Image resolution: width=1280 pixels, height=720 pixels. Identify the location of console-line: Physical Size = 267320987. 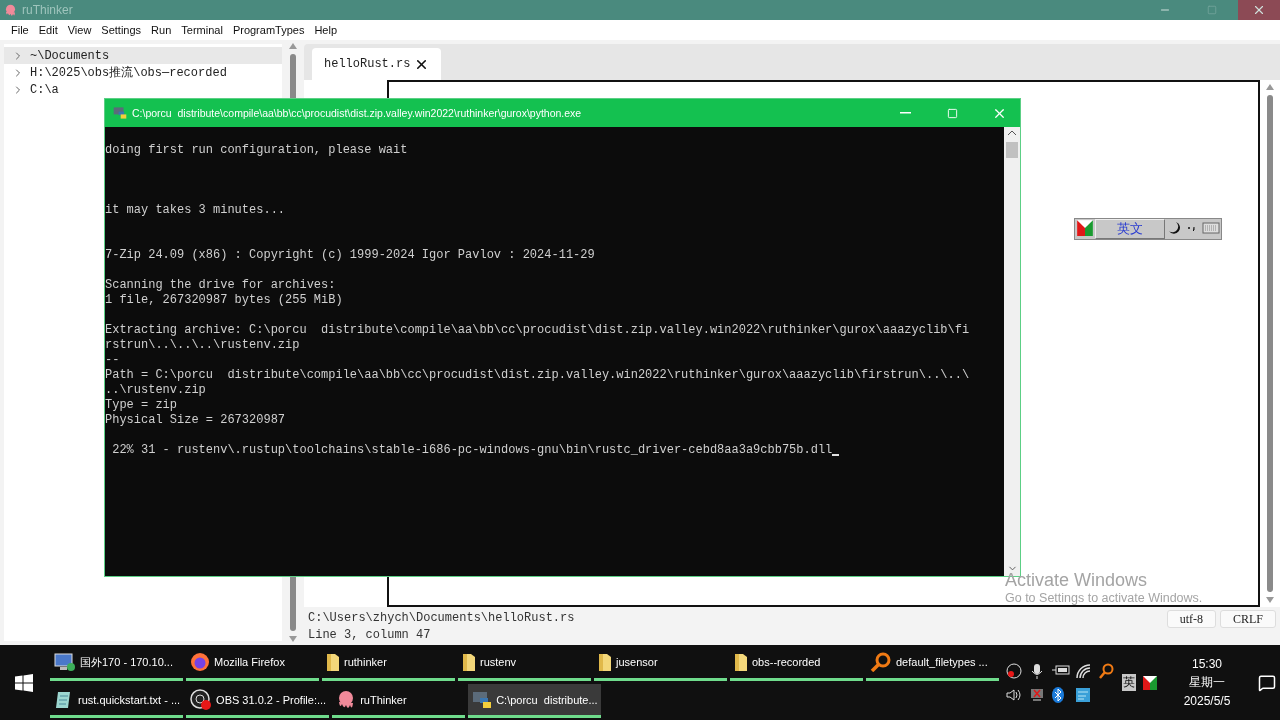
(195, 420).